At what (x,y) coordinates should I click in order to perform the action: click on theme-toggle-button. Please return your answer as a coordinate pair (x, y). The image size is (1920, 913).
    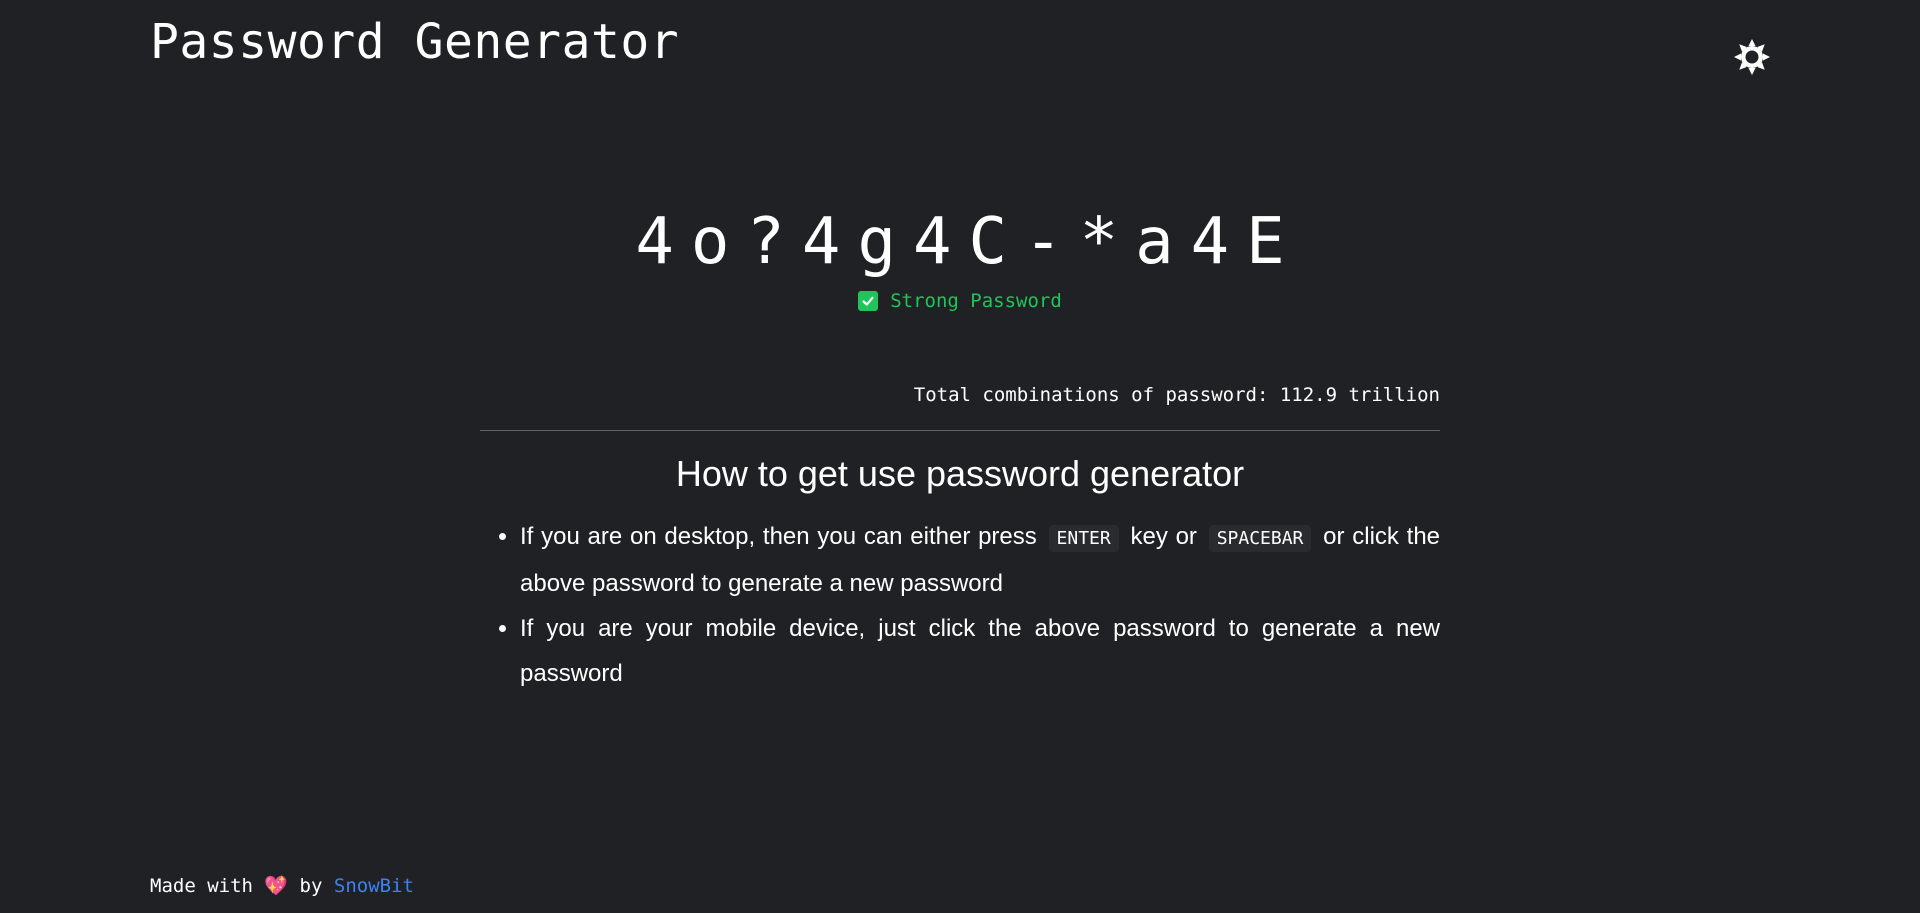
    Looking at the image, I should click on (1752, 57).